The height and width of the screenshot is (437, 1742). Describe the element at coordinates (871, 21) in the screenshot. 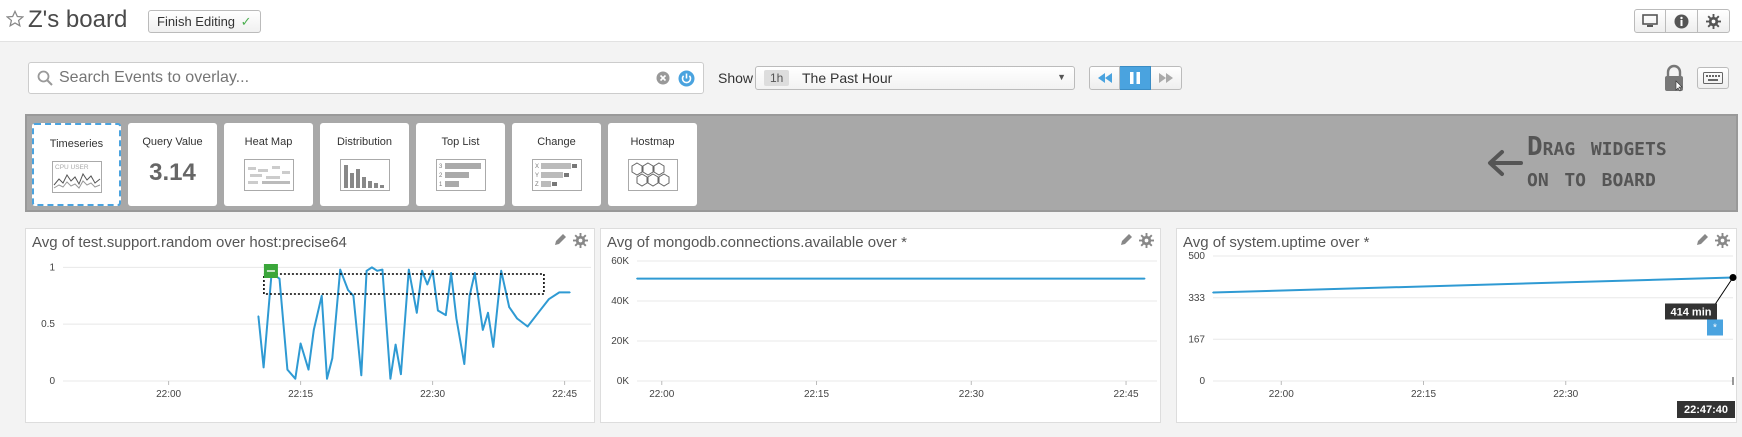

I see `top-bar: Z's board Finish Editing ✓` at that location.